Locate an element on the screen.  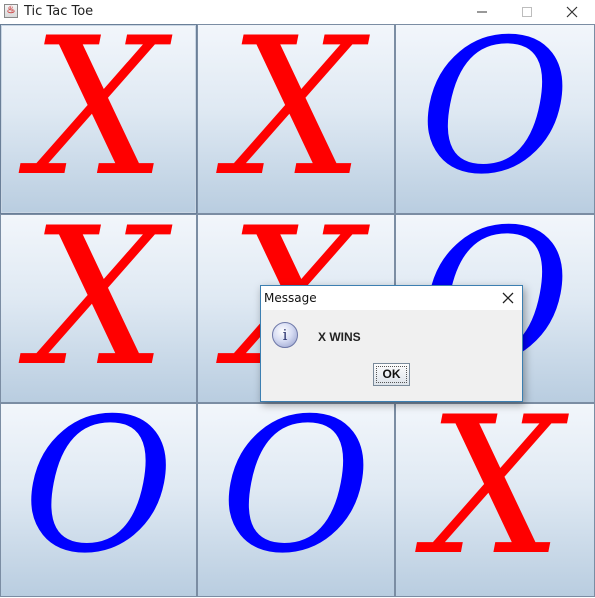
focus-ring is located at coordinates (391, 374).